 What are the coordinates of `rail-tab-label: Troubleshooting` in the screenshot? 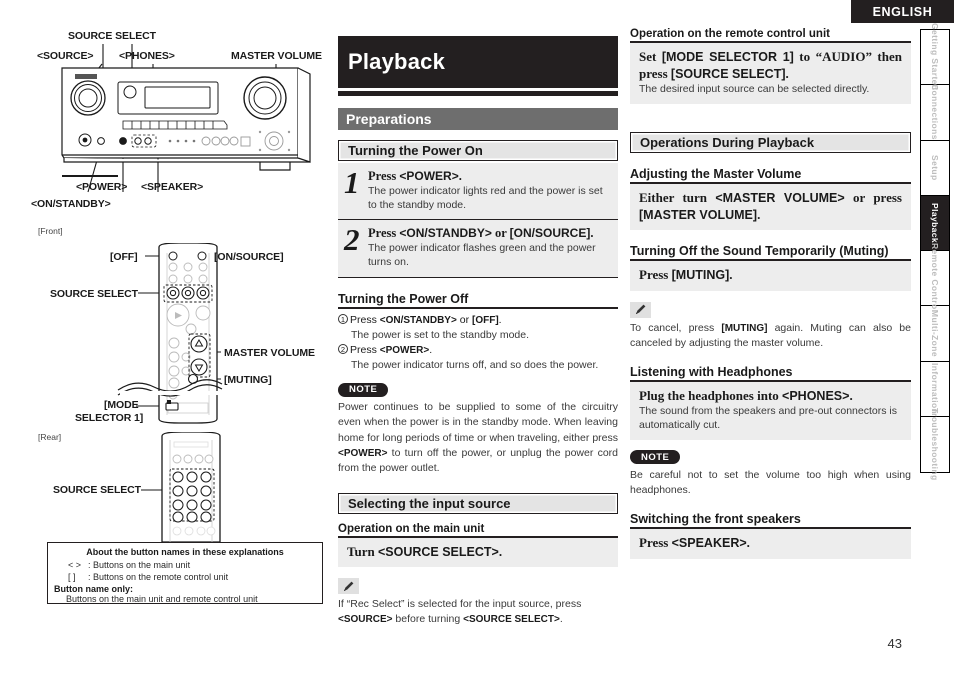 It's located at (935, 444).